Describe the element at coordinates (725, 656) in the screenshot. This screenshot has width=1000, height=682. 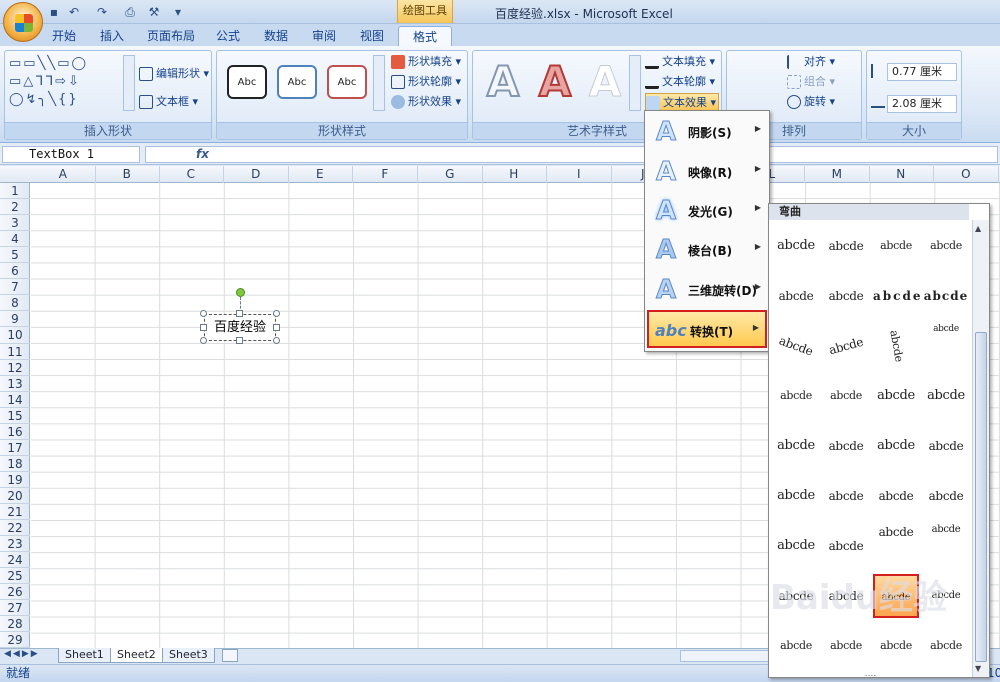
I see `horizontal-scrollbar` at that location.